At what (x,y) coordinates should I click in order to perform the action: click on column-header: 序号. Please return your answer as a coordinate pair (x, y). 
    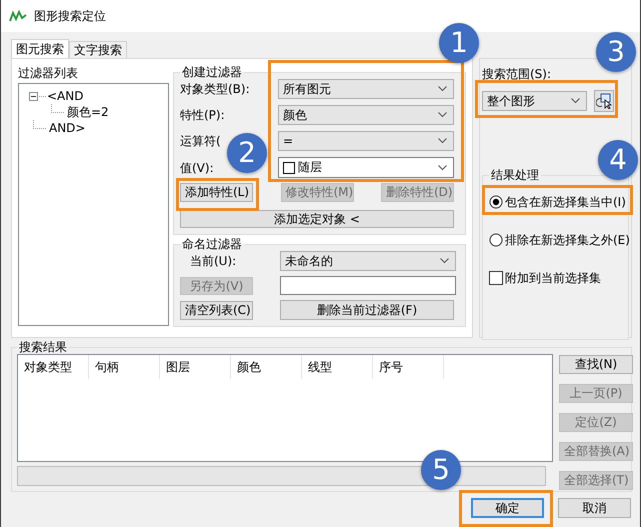
    Looking at the image, I should click on (408, 367).